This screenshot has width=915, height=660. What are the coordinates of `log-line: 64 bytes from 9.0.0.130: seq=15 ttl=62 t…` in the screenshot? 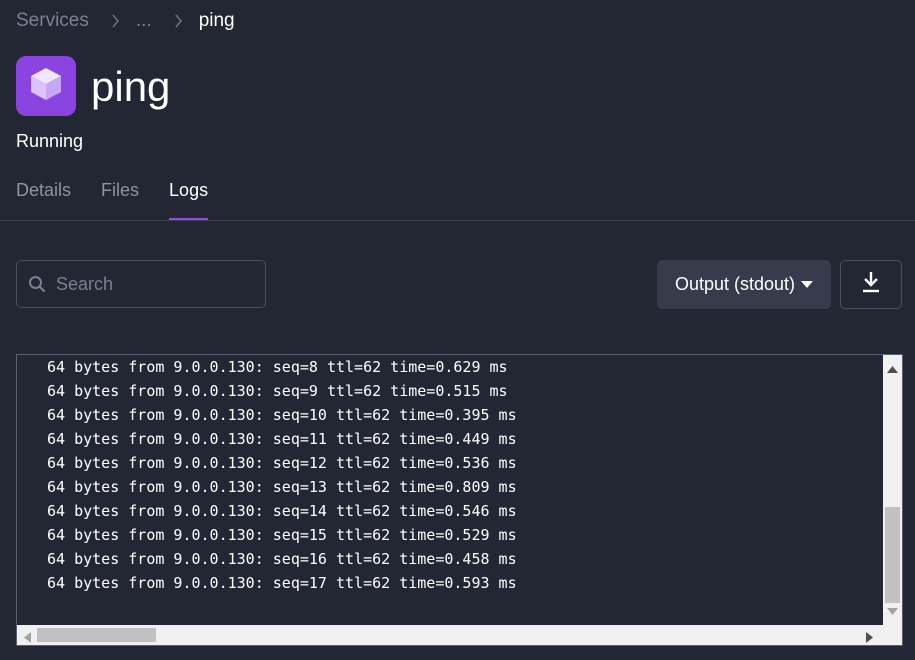 It's located at (282, 535).